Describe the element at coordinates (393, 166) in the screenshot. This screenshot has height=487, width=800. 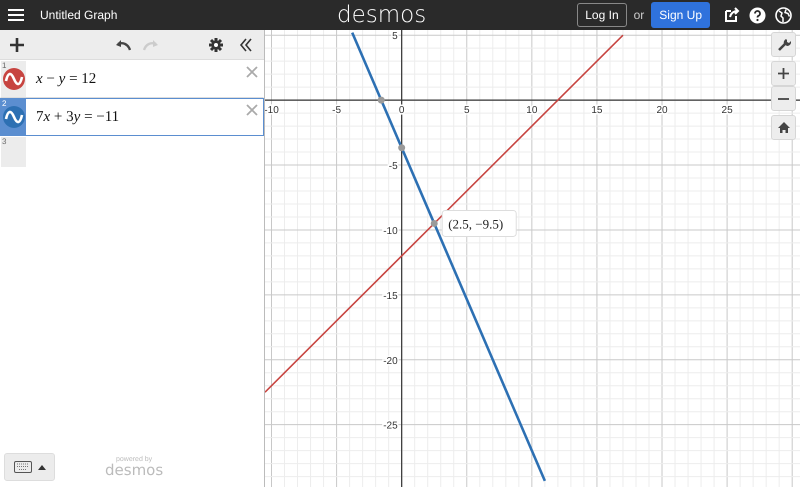
I see `y-tick-label: -5` at that location.